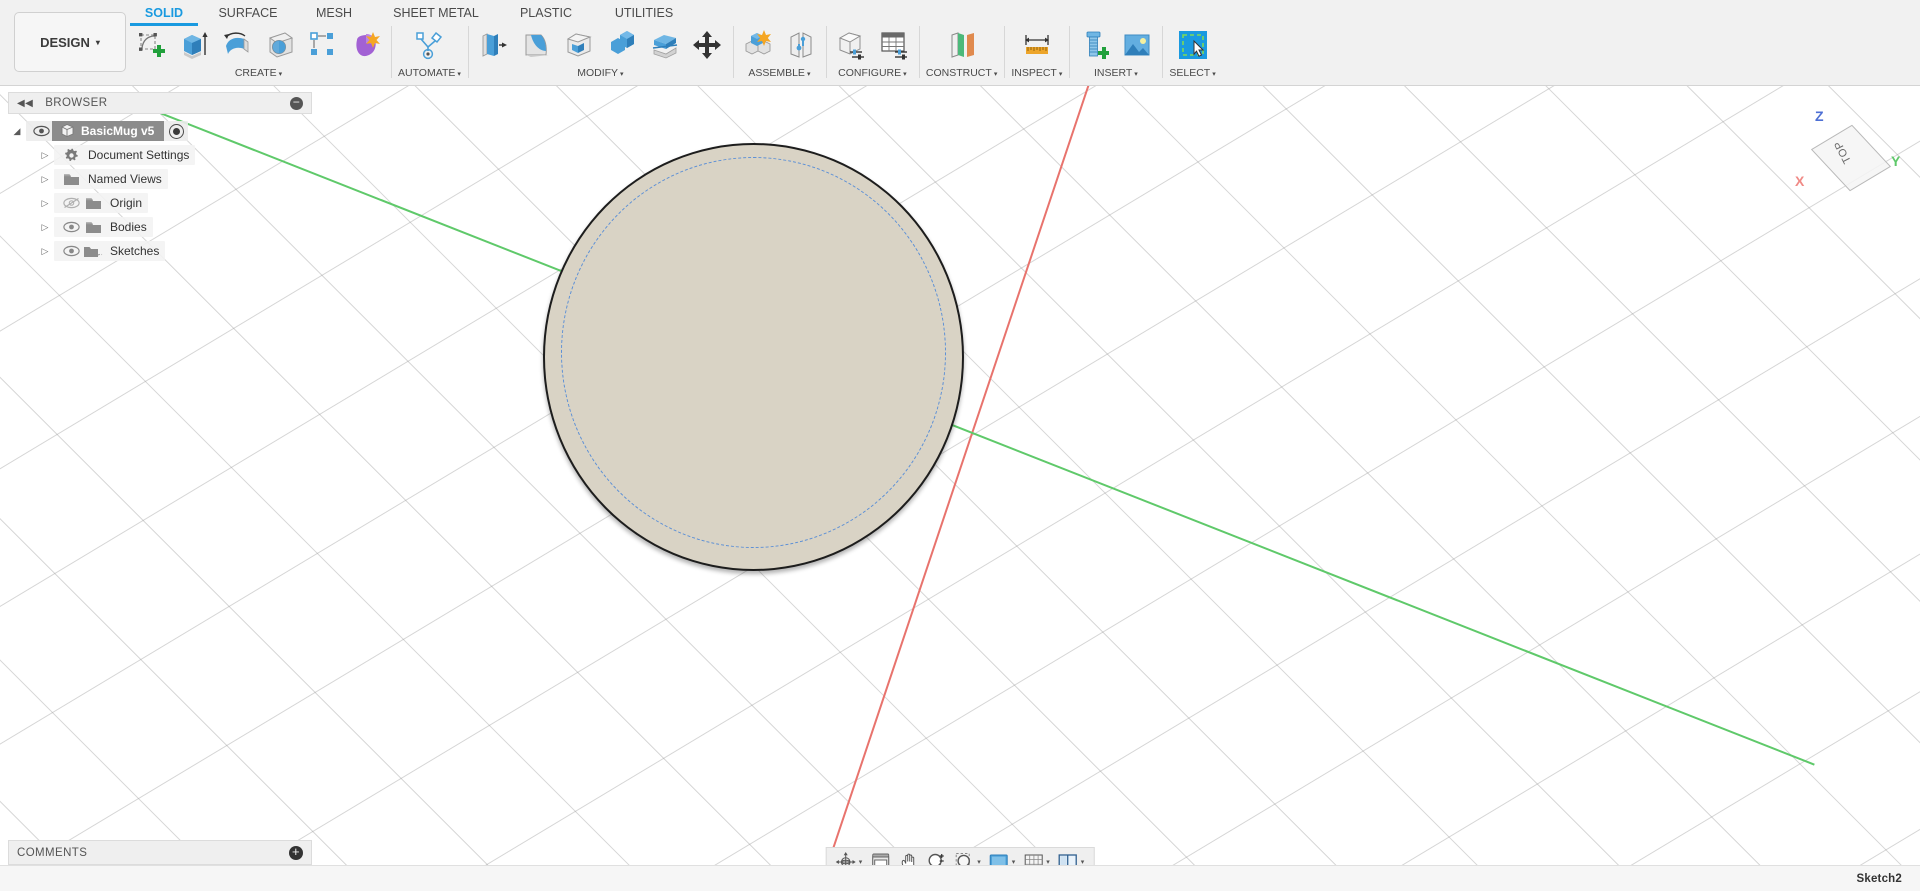  Describe the element at coordinates (579, 45) in the screenshot. I see `shell-icon` at that location.